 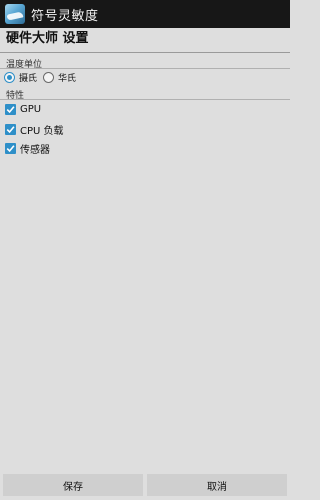 I want to click on gpu-label: GPU, so click(x=31, y=109).